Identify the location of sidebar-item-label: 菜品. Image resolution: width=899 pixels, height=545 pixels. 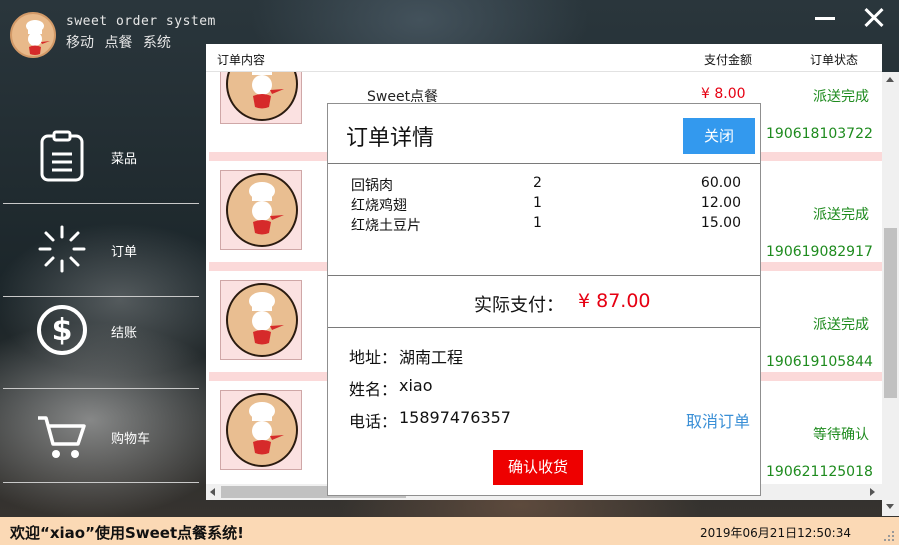
(124, 159).